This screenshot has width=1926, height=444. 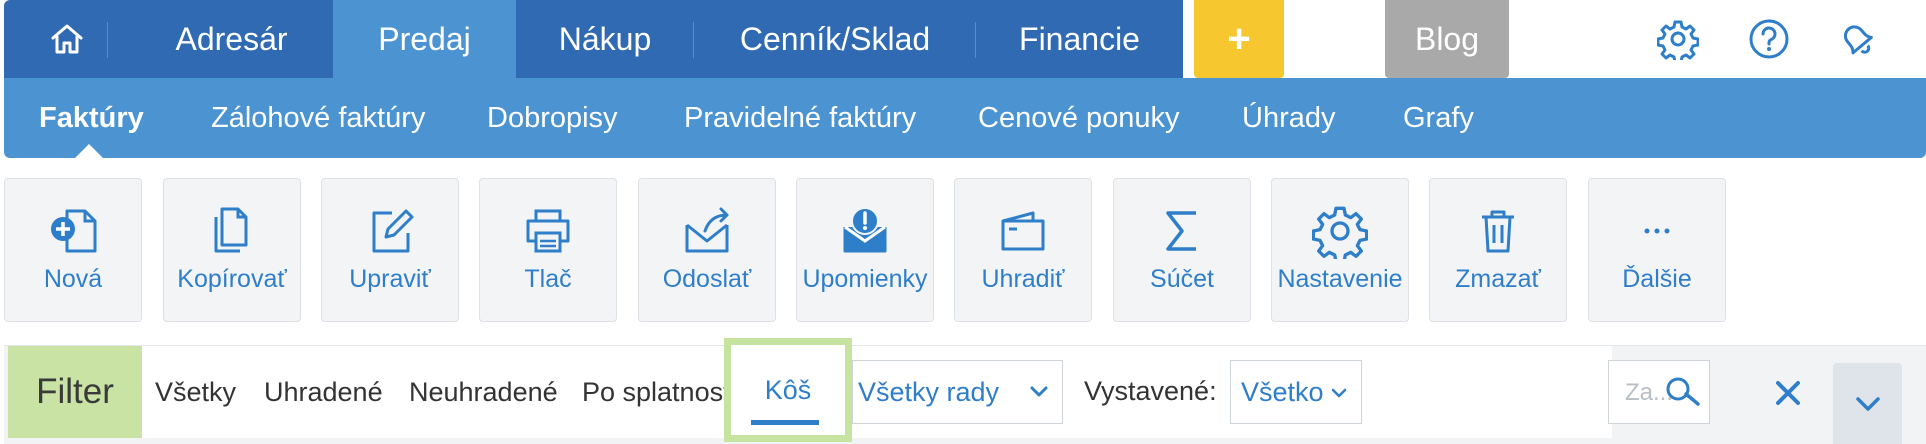 I want to click on notification-bell-icon, so click(x=1858, y=40).